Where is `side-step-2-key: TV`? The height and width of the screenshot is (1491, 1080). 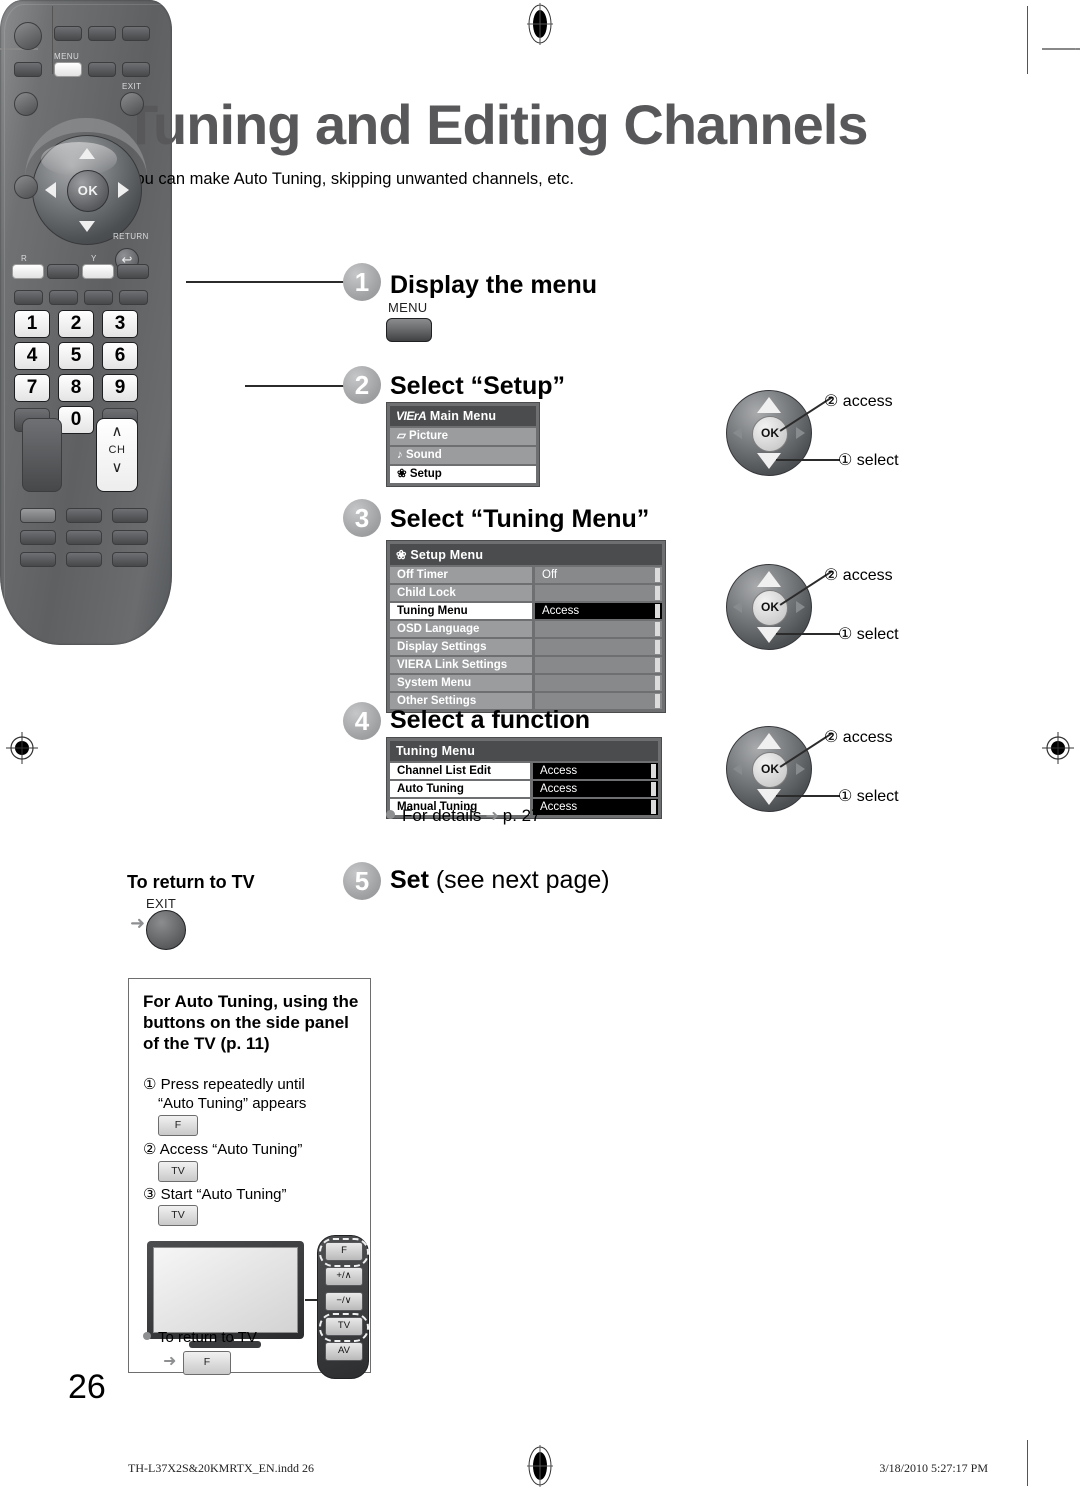 side-step-2-key: TV is located at coordinates (178, 1171).